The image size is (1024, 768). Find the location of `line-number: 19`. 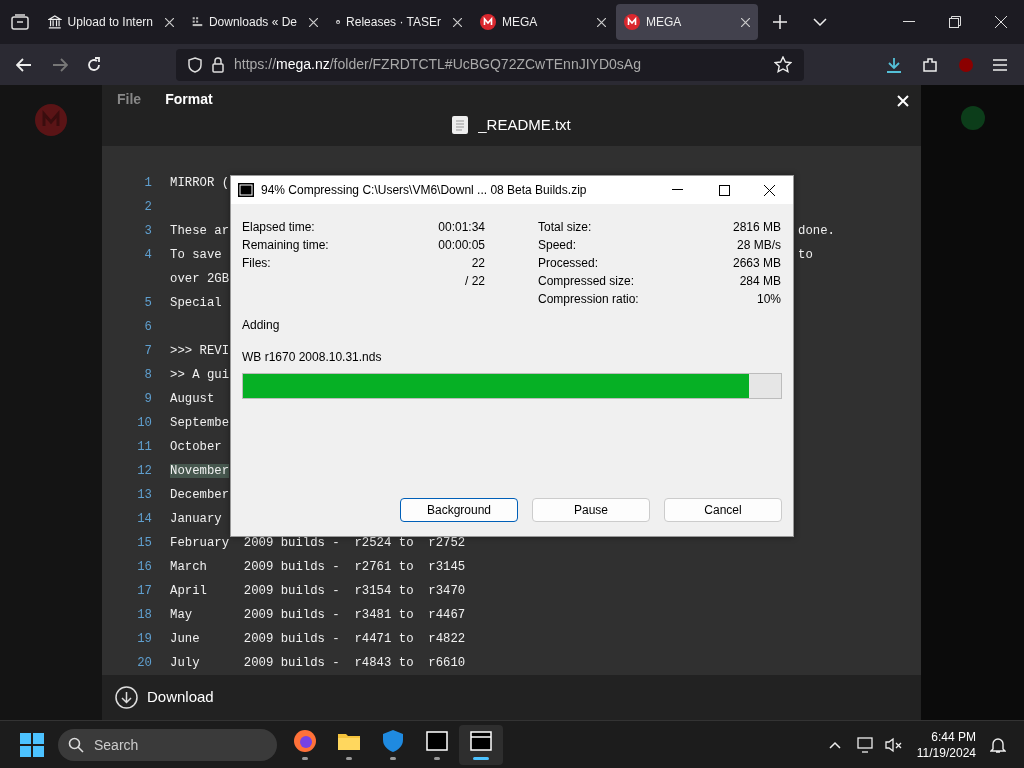

line-number: 19 is located at coordinates (144, 639).